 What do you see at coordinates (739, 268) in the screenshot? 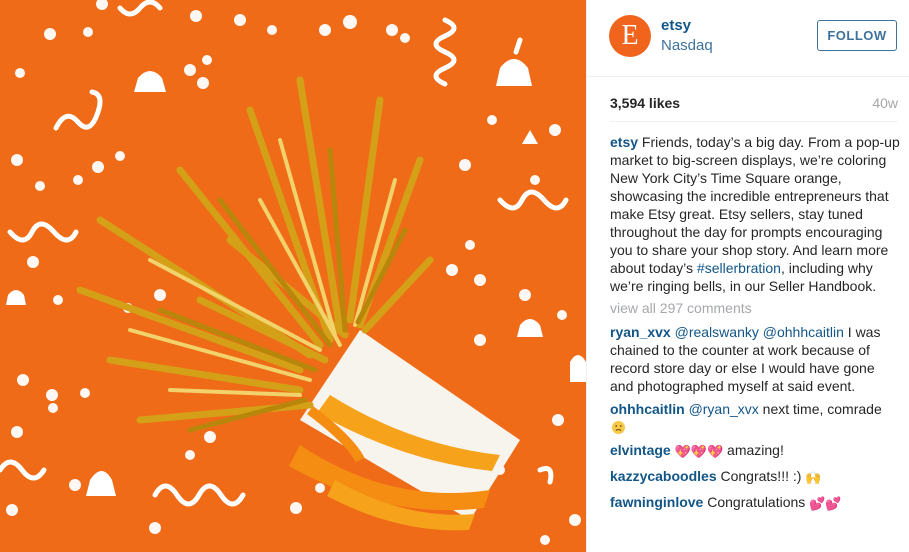
I see `hashtag-link: #sellerbration` at bounding box center [739, 268].